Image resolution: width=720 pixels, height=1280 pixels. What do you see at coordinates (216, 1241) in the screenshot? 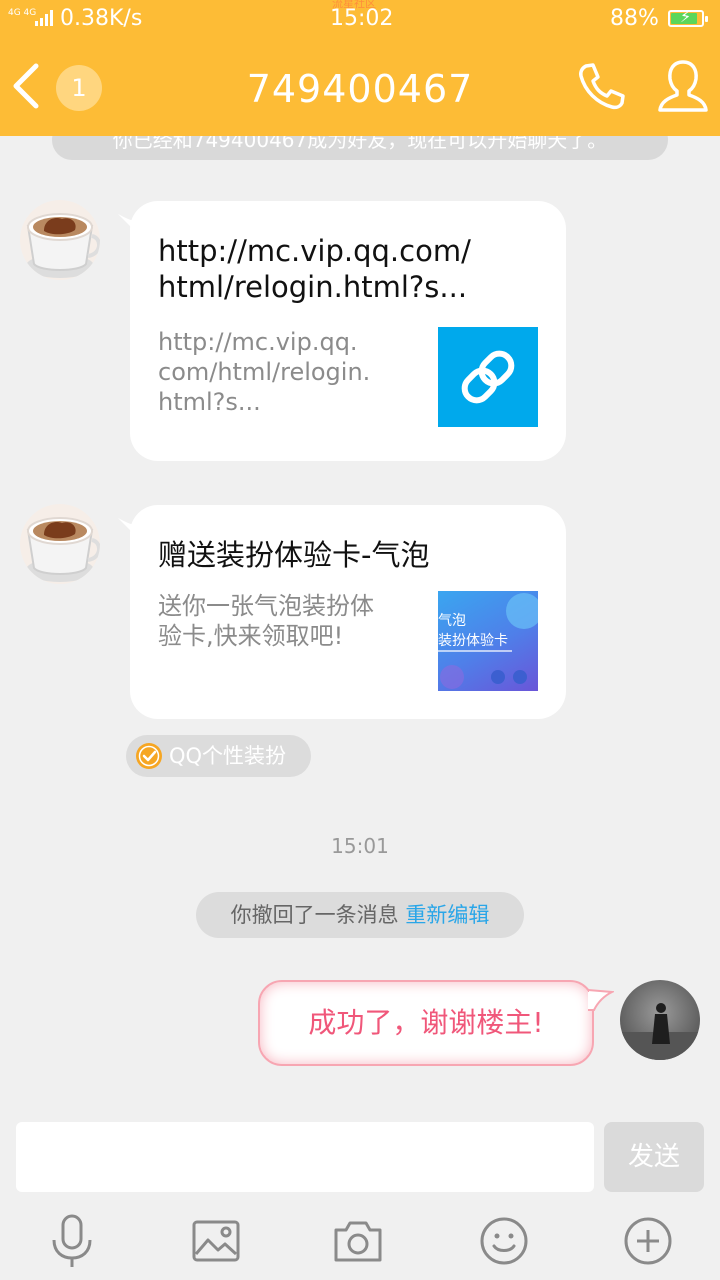
I see `image-icon` at bounding box center [216, 1241].